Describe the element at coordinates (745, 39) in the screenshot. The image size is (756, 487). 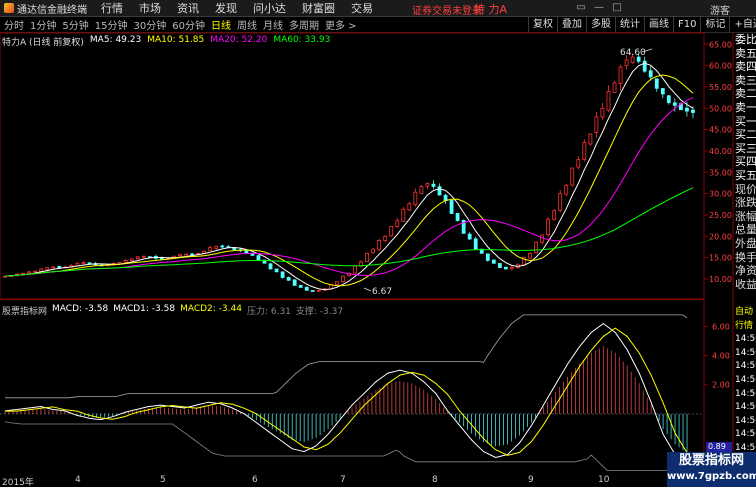
I see `quote-field-label: 委比` at that location.